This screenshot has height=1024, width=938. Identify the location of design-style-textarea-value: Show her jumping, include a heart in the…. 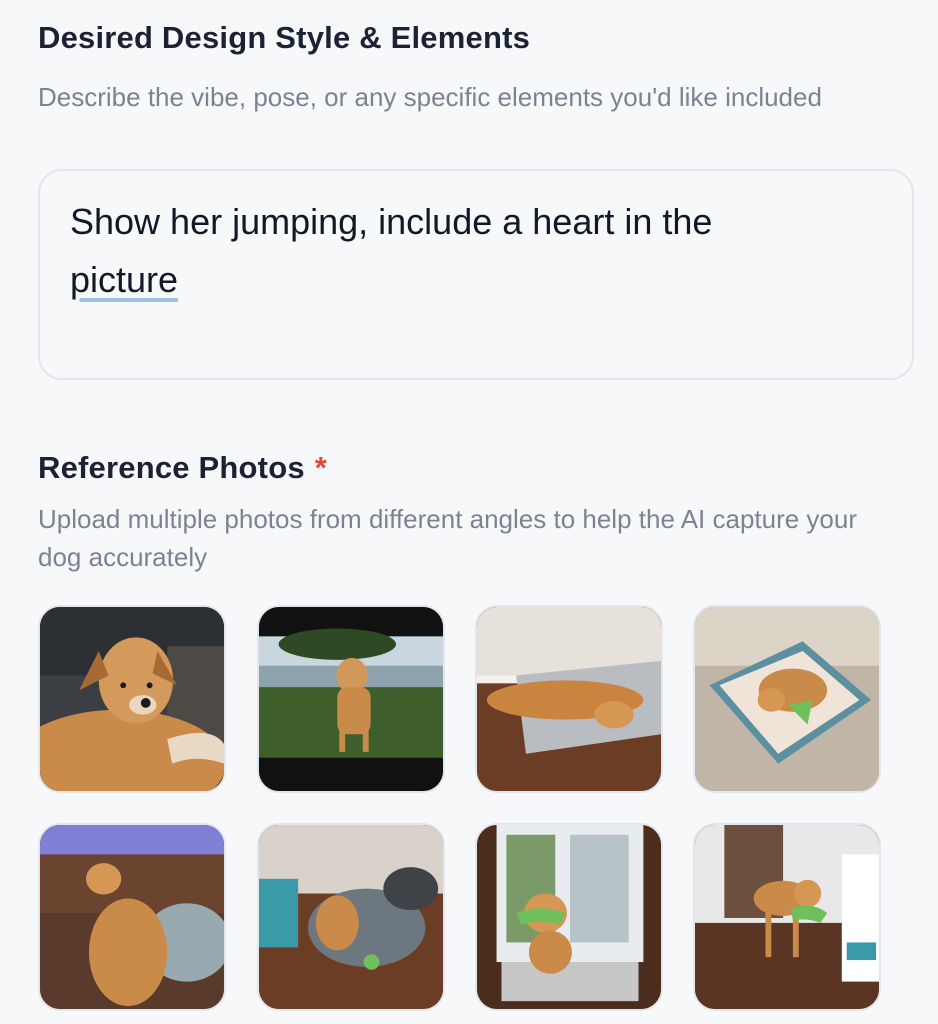
(470, 251).